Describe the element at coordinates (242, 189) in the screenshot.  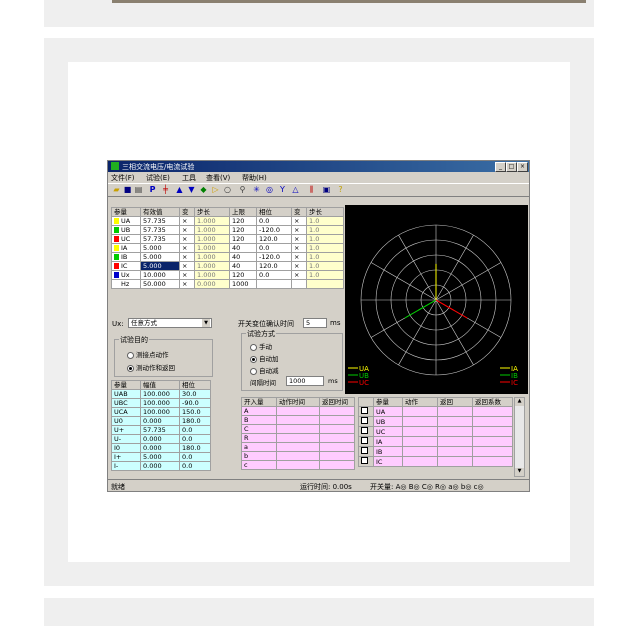
I see `zoom-icon: ⚲` at that location.